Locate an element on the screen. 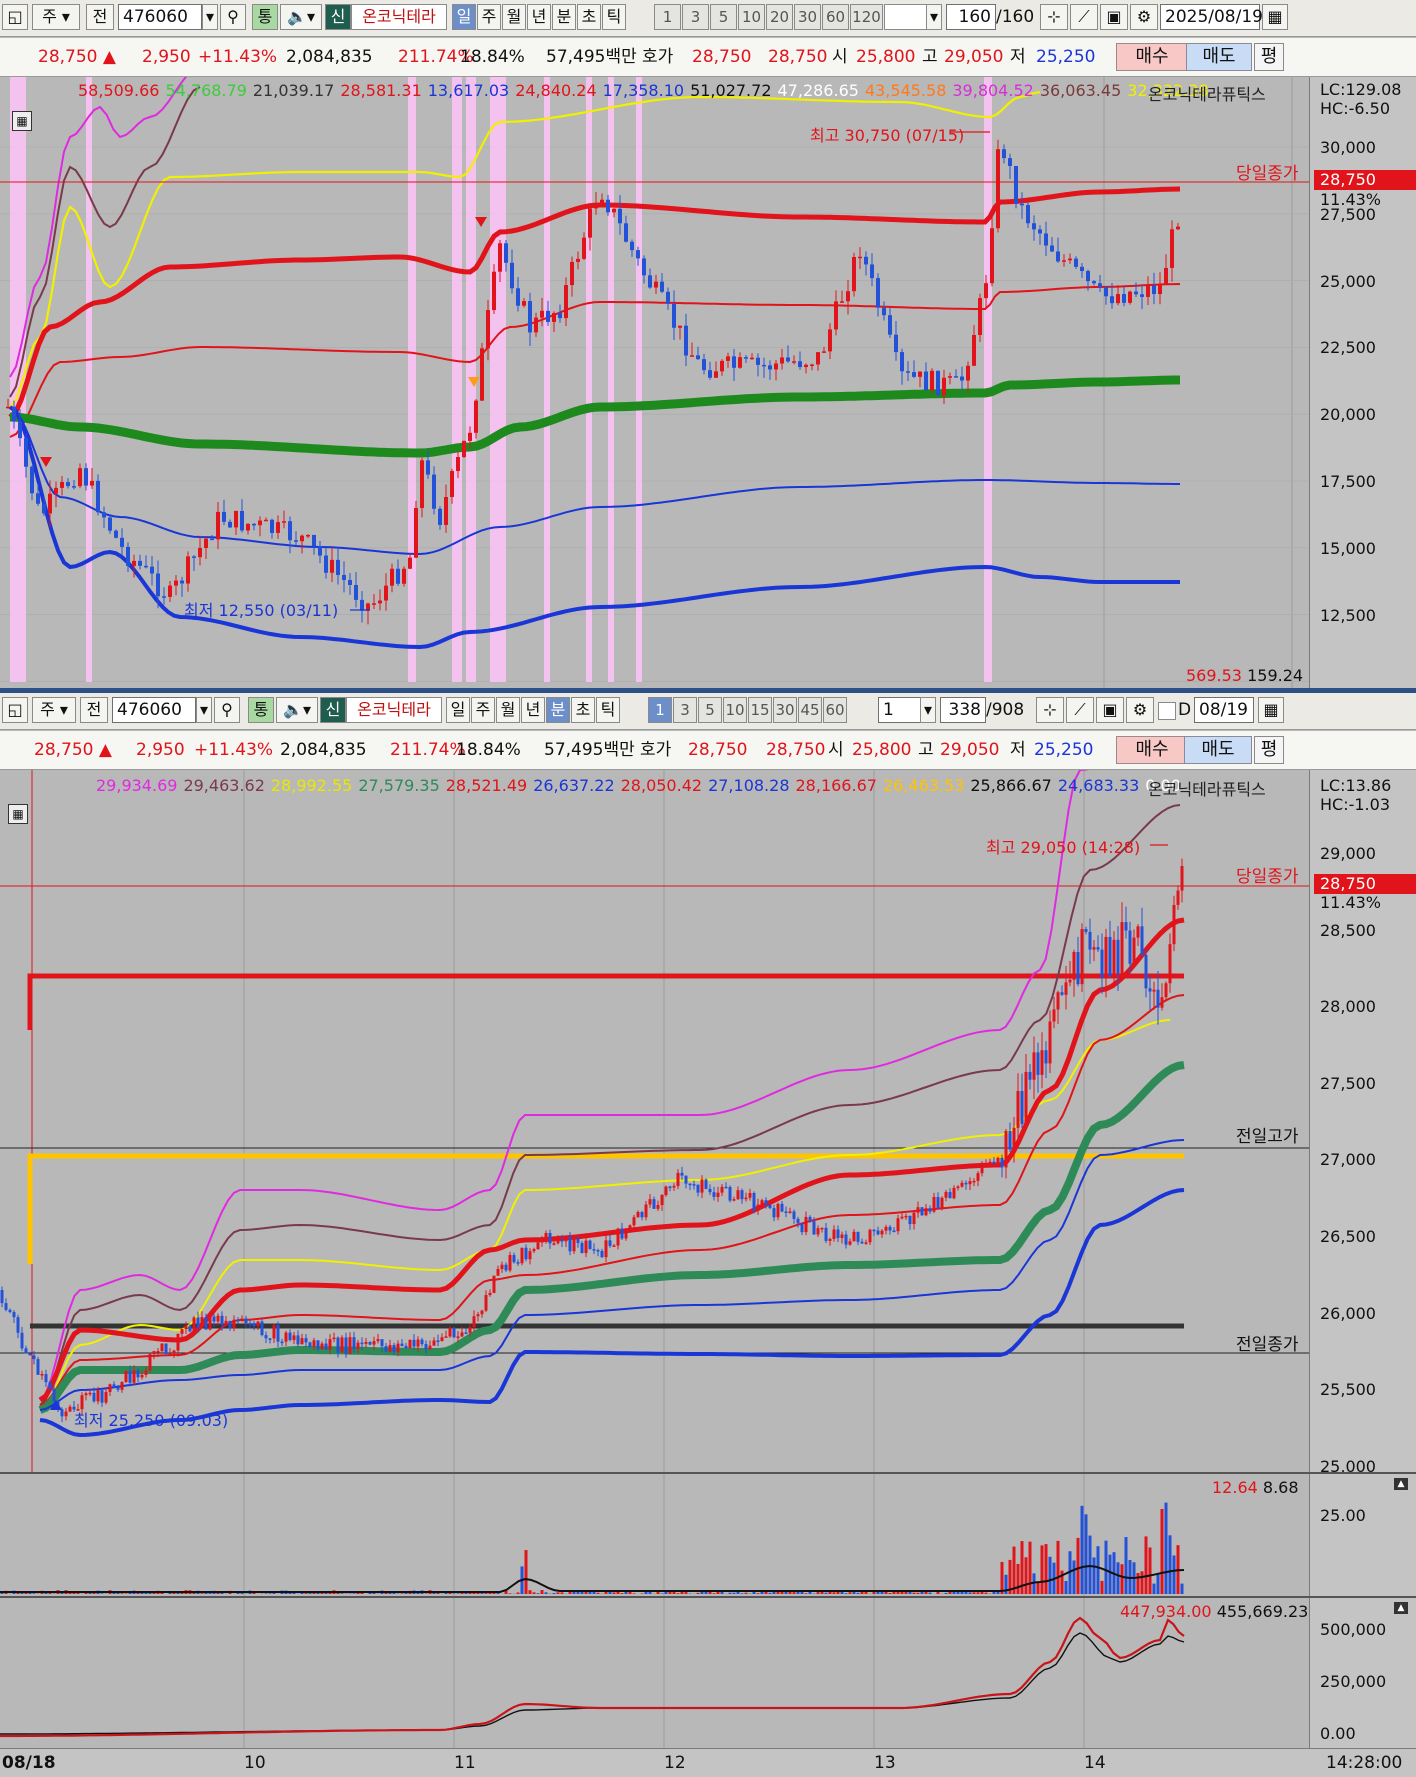 The width and height of the screenshot is (1416, 1777). bar-count-input: 338 is located at coordinates (963, 710).